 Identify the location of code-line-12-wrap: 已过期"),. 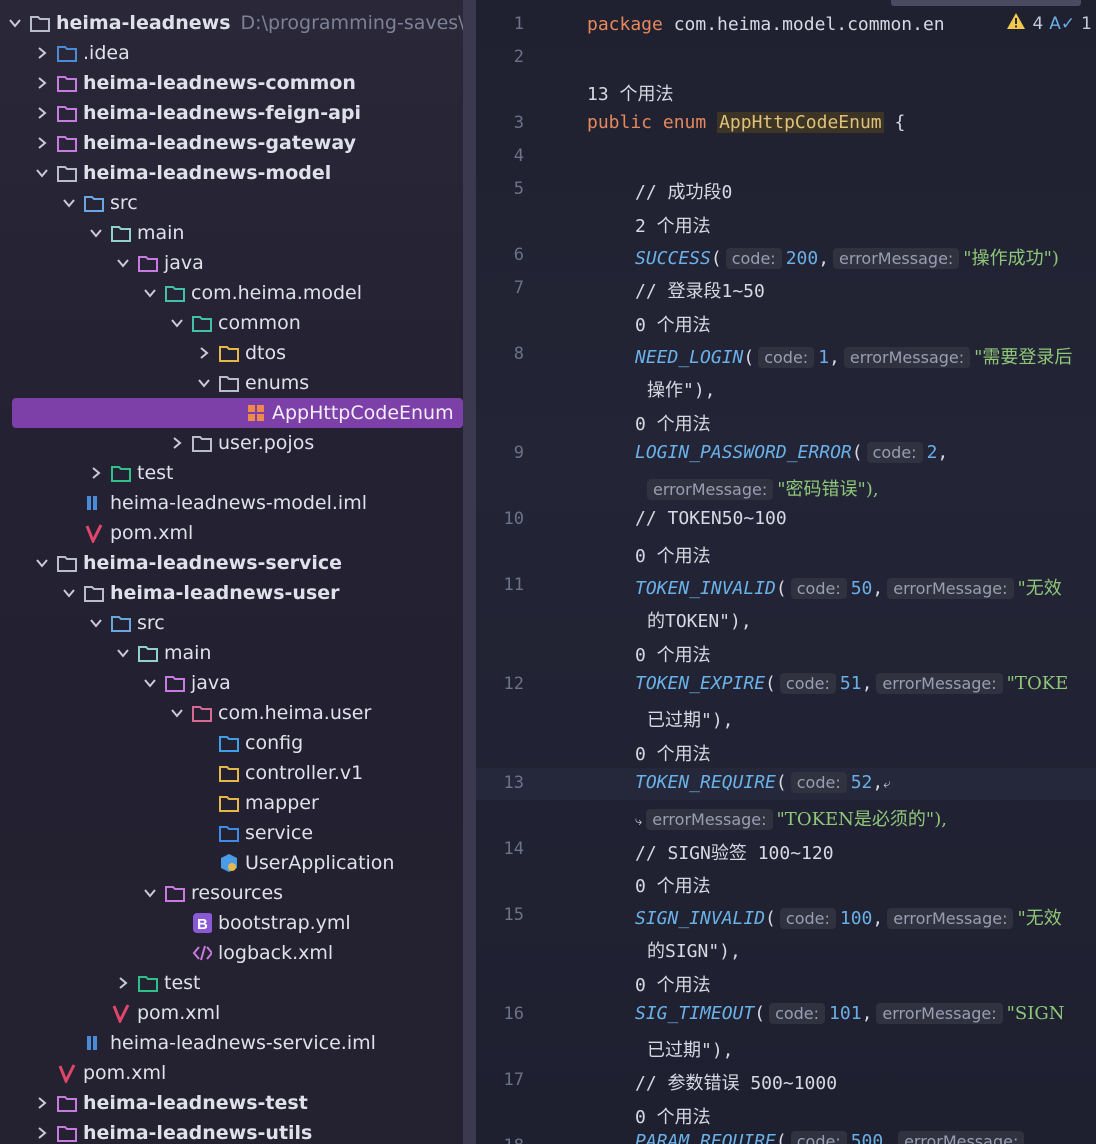
(690, 719).